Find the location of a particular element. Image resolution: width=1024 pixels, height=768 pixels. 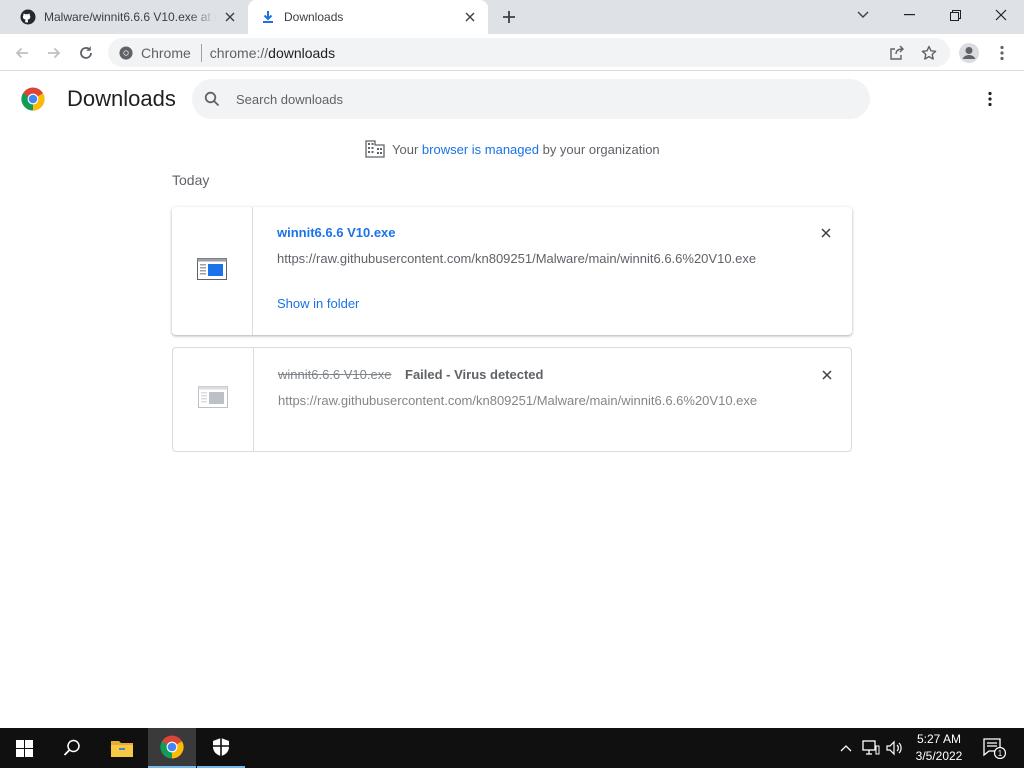

tab-downloads: Downloads is located at coordinates (368, 17).